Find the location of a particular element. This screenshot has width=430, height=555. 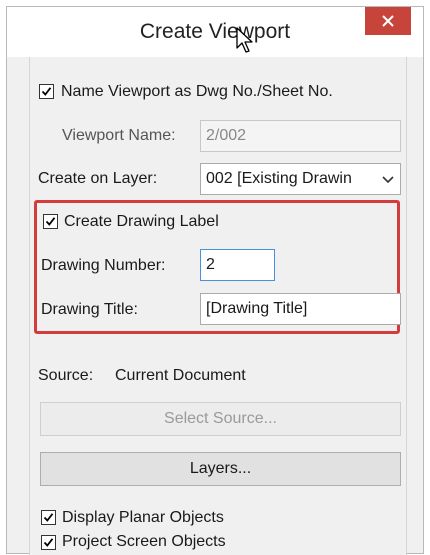

chevron-down-icon is located at coordinates (388, 180).